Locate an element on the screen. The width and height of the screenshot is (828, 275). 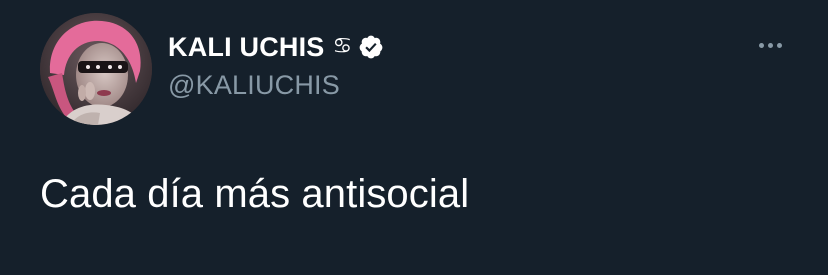
tweet-text: Cada día más antisocial is located at coordinates (255, 194).